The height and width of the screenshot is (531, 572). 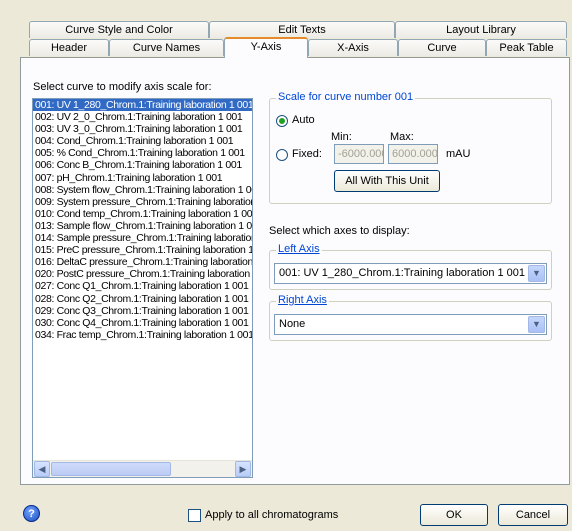 I want to click on all-with-this-unit-button: All With This Unit, so click(x=387, y=181).